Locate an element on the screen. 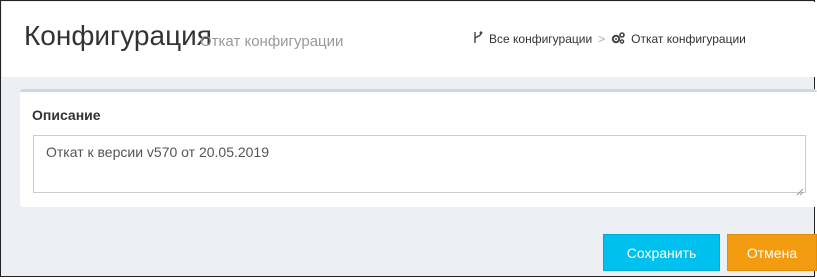  breadcrumb: Все конфигурации > Откат конфигурации is located at coordinates (609, 39).